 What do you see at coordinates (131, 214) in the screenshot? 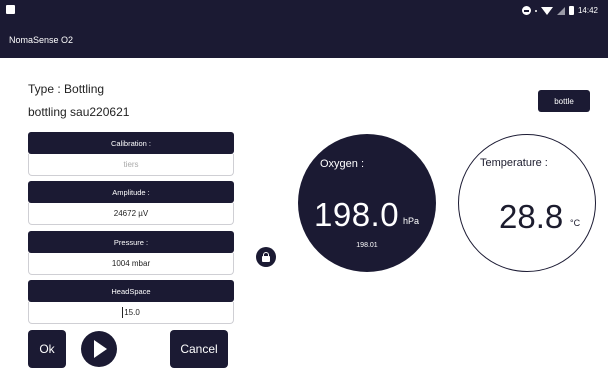
I see `amplitude-field: 24672 µV` at bounding box center [131, 214].